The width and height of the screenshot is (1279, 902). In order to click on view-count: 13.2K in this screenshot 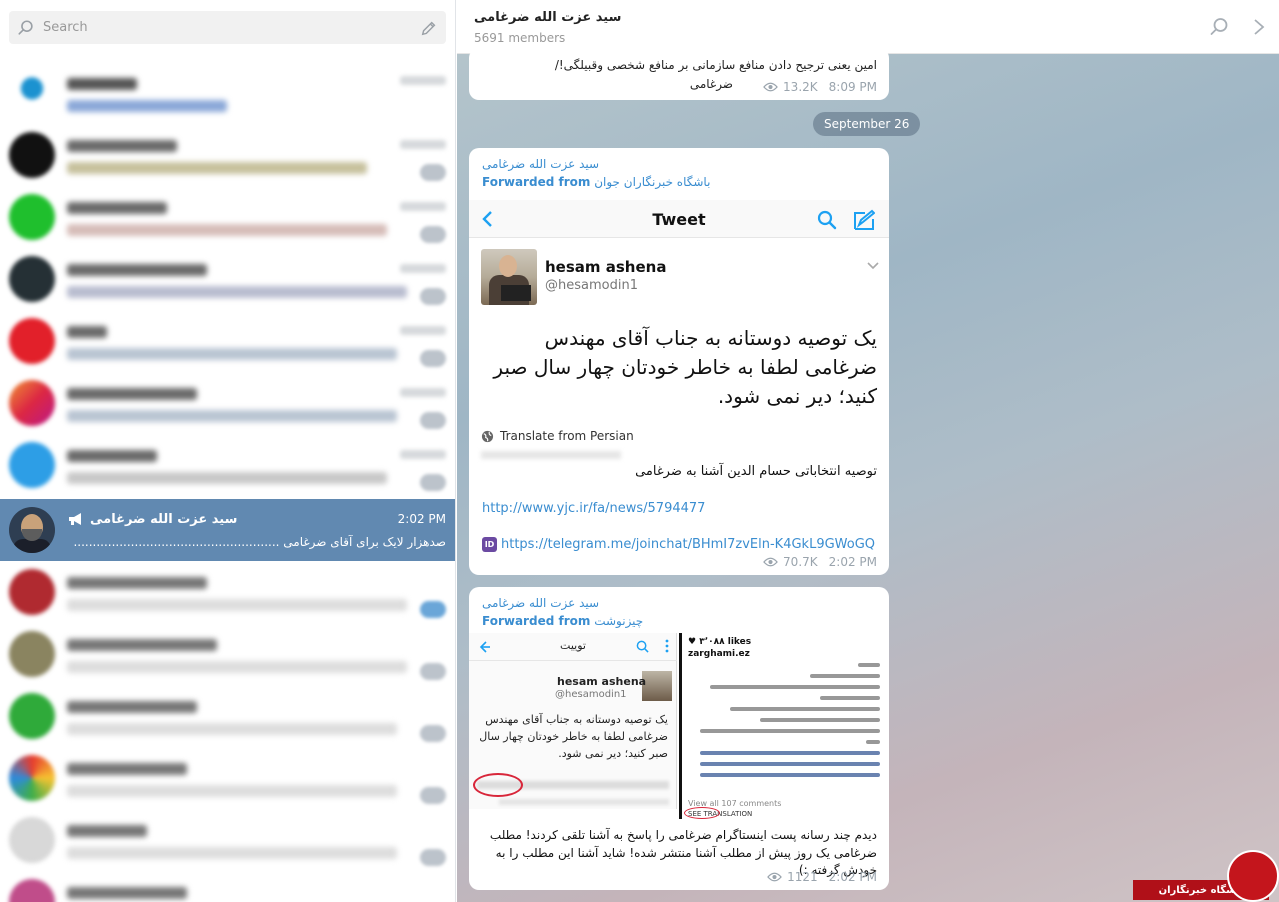, I will do `click(800, 87)`.